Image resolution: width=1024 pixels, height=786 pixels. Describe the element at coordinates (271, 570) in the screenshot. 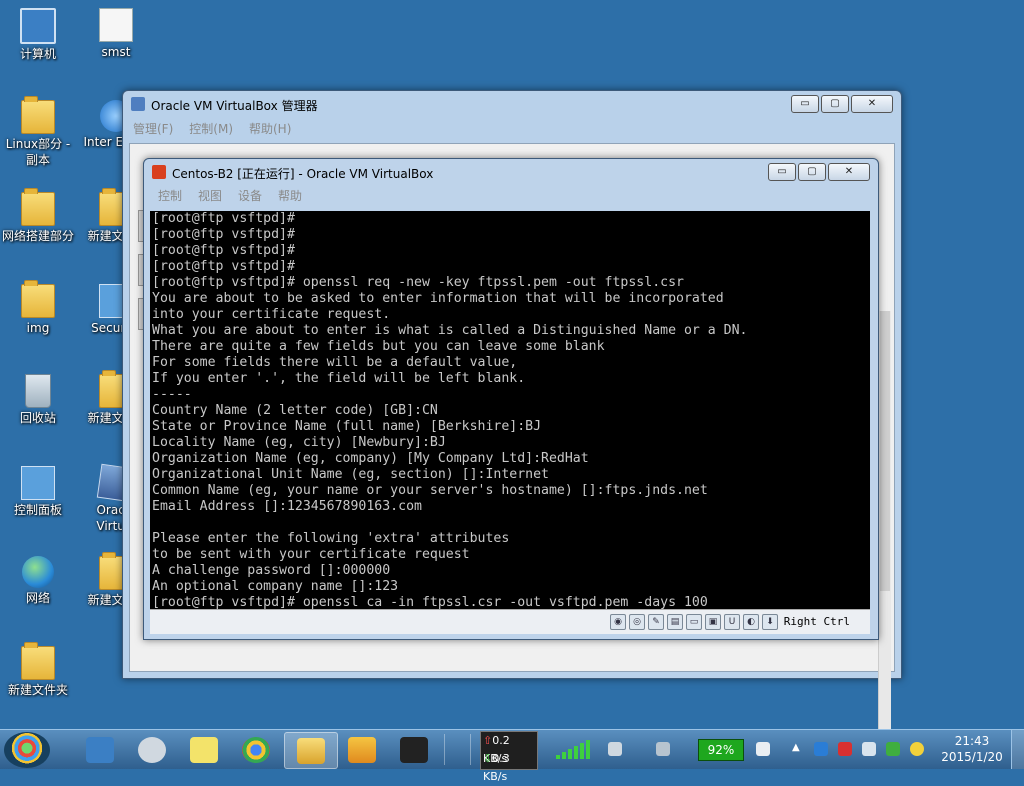

I see `console-line: A challenge password []:000000` at that location.